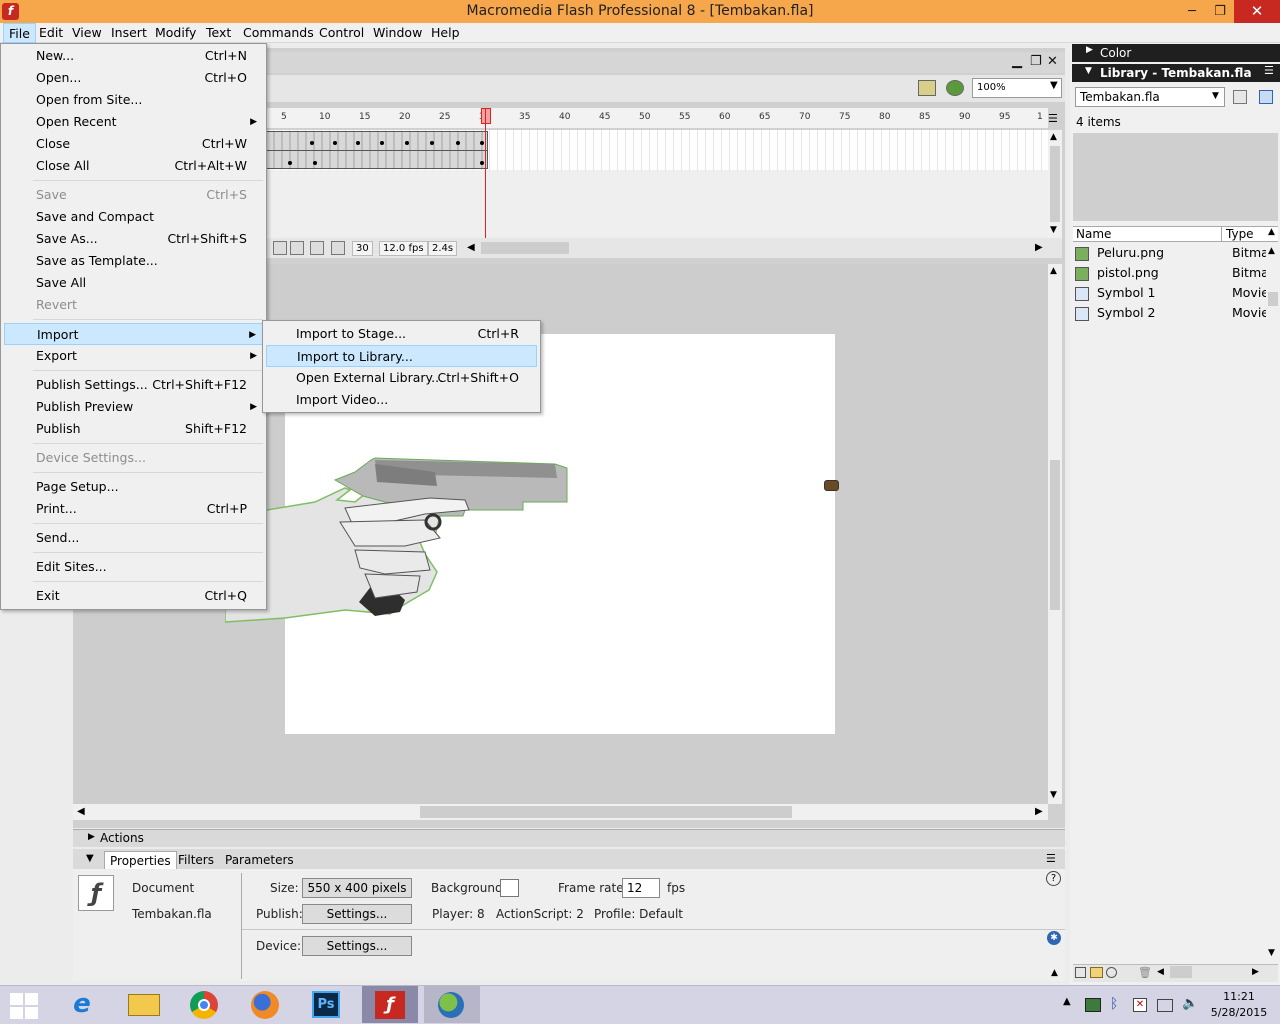 The width and height of the screenshot is (1280, 1024). What do you see at coordinates (1067, 1001) in the screenshot?
I see `tray-overflow-icon: ▲` at bounding box center [1067, 1001].